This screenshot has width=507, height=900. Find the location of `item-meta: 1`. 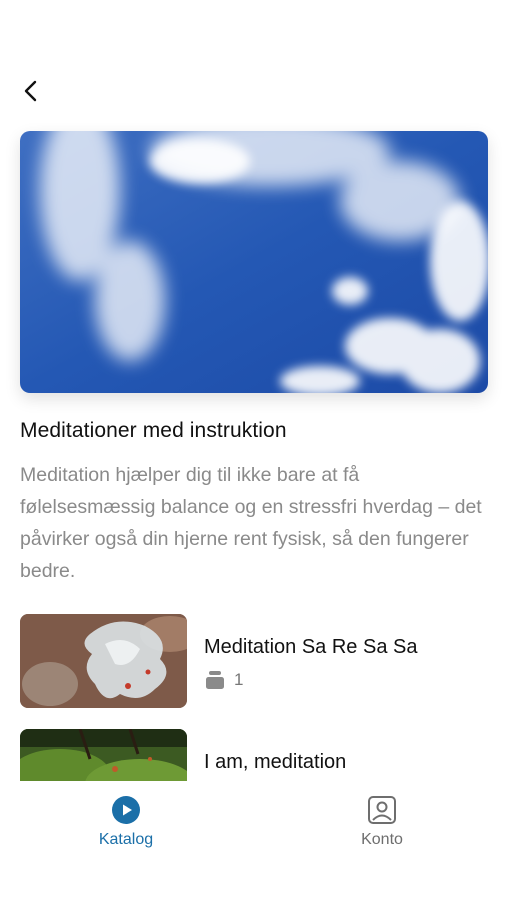

item-meta: 1 is located at coordinates (223, 680).